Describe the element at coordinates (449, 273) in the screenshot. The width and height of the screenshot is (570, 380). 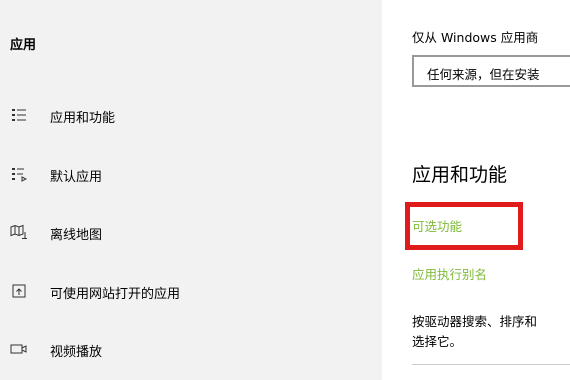
I see `app-execution-alias-link: 应用执行别名` at that location.